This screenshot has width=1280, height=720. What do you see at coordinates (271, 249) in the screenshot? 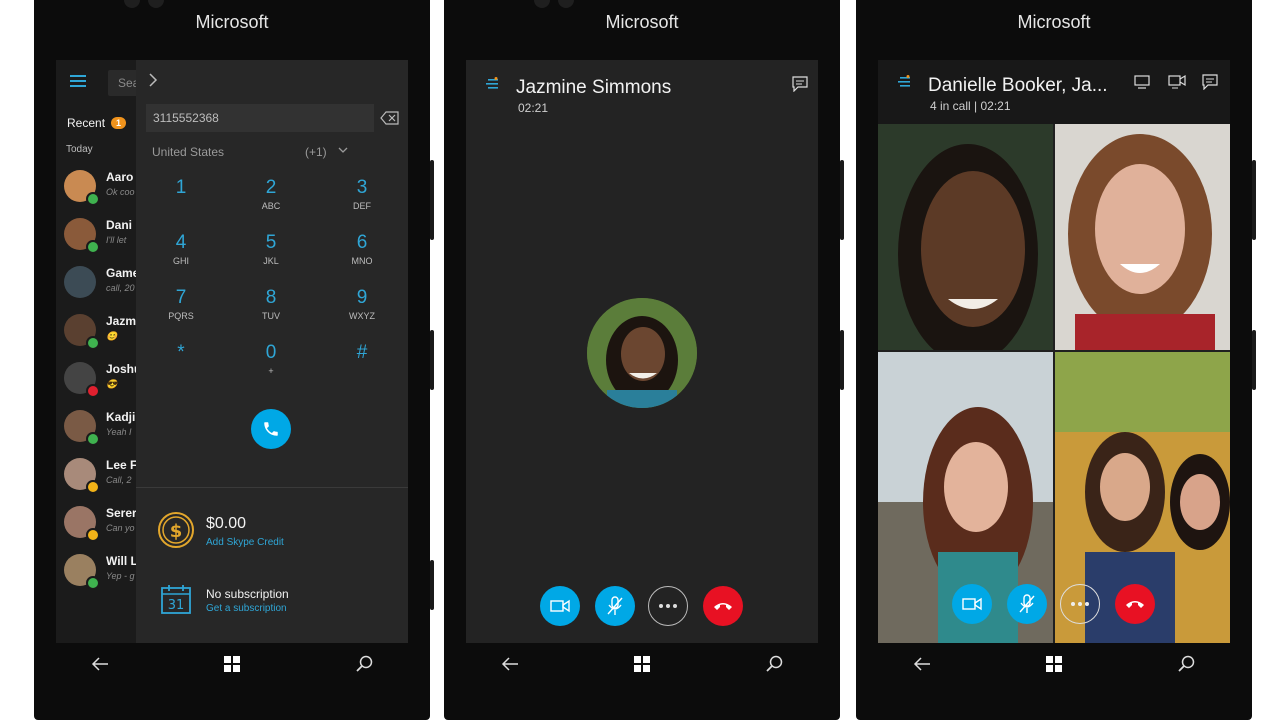
I see `keypad-key: 5 JKL` at bounding box center [271, 249].